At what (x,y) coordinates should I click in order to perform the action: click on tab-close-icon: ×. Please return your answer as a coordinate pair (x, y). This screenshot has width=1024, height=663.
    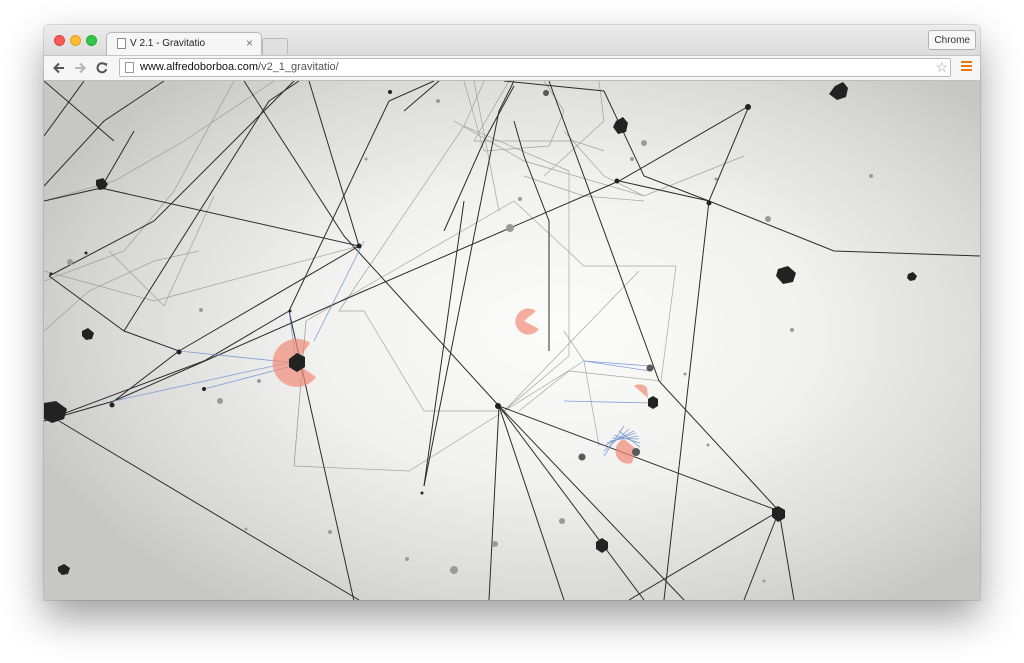
    Looking at the image, I should click on (249, 43).